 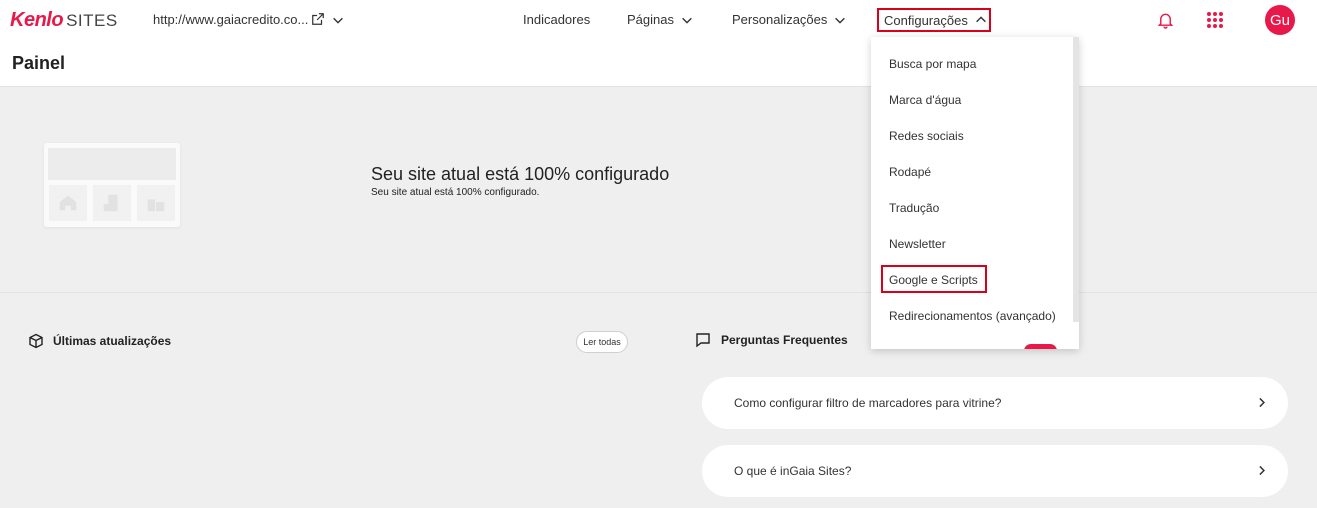 I want to click on chat-bubble-icon, so click(x=703, y=340).